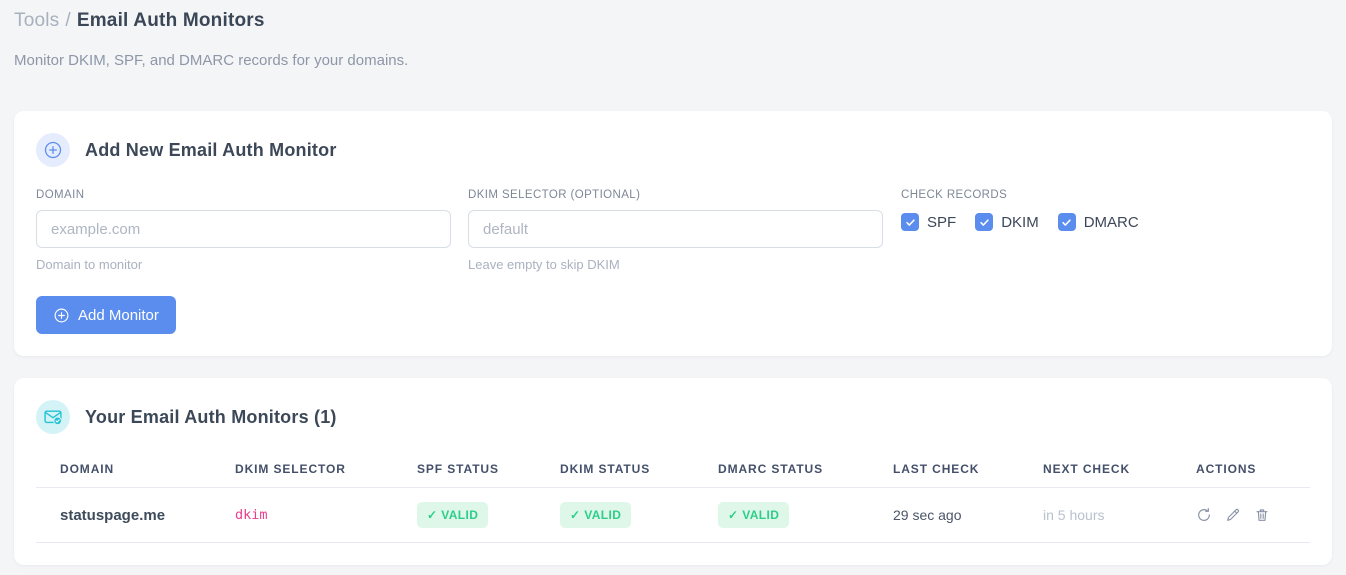 This screenshot has height=575, width=1346. I want to click on column-header-next-check: NEXT CHECK, so click(1095, 468).